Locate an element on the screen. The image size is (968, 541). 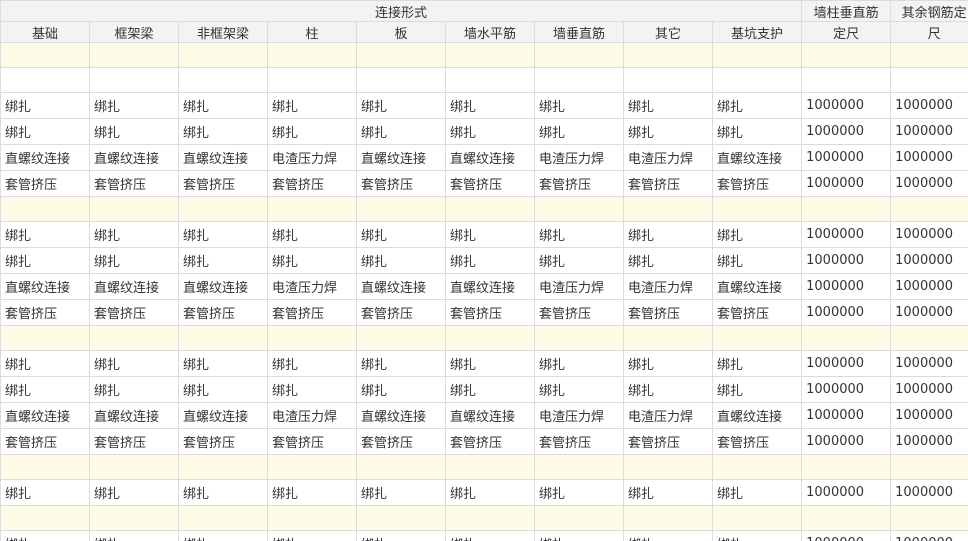
col-header-frame-beam: 框架梁 is located at coordinates (134, 32).